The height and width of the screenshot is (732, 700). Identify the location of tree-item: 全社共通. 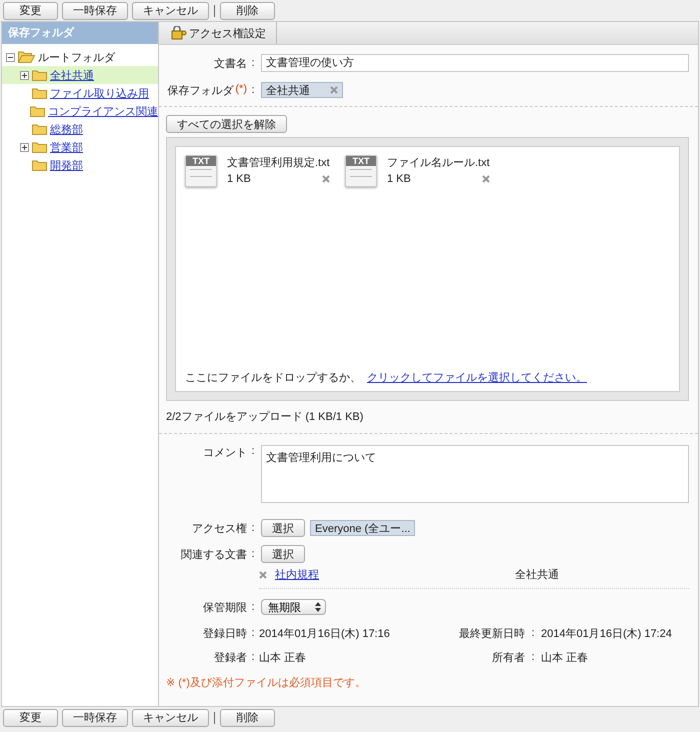
(80, 75).